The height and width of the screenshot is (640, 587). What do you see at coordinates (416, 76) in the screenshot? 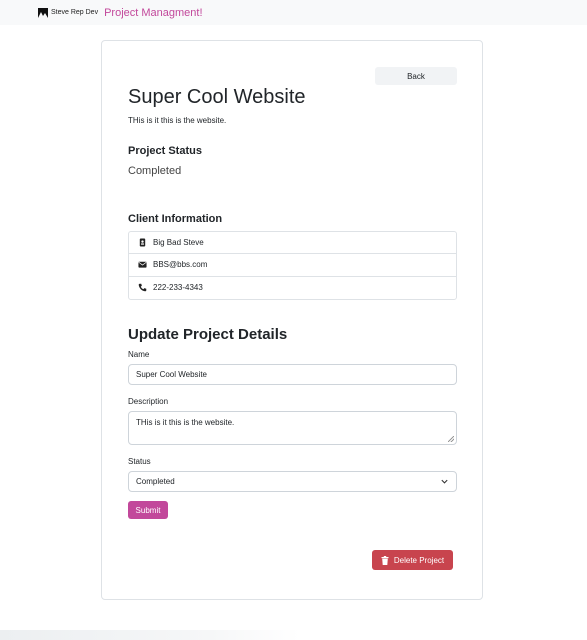
I see `back-button: Back` at bounding box center [416, 76].